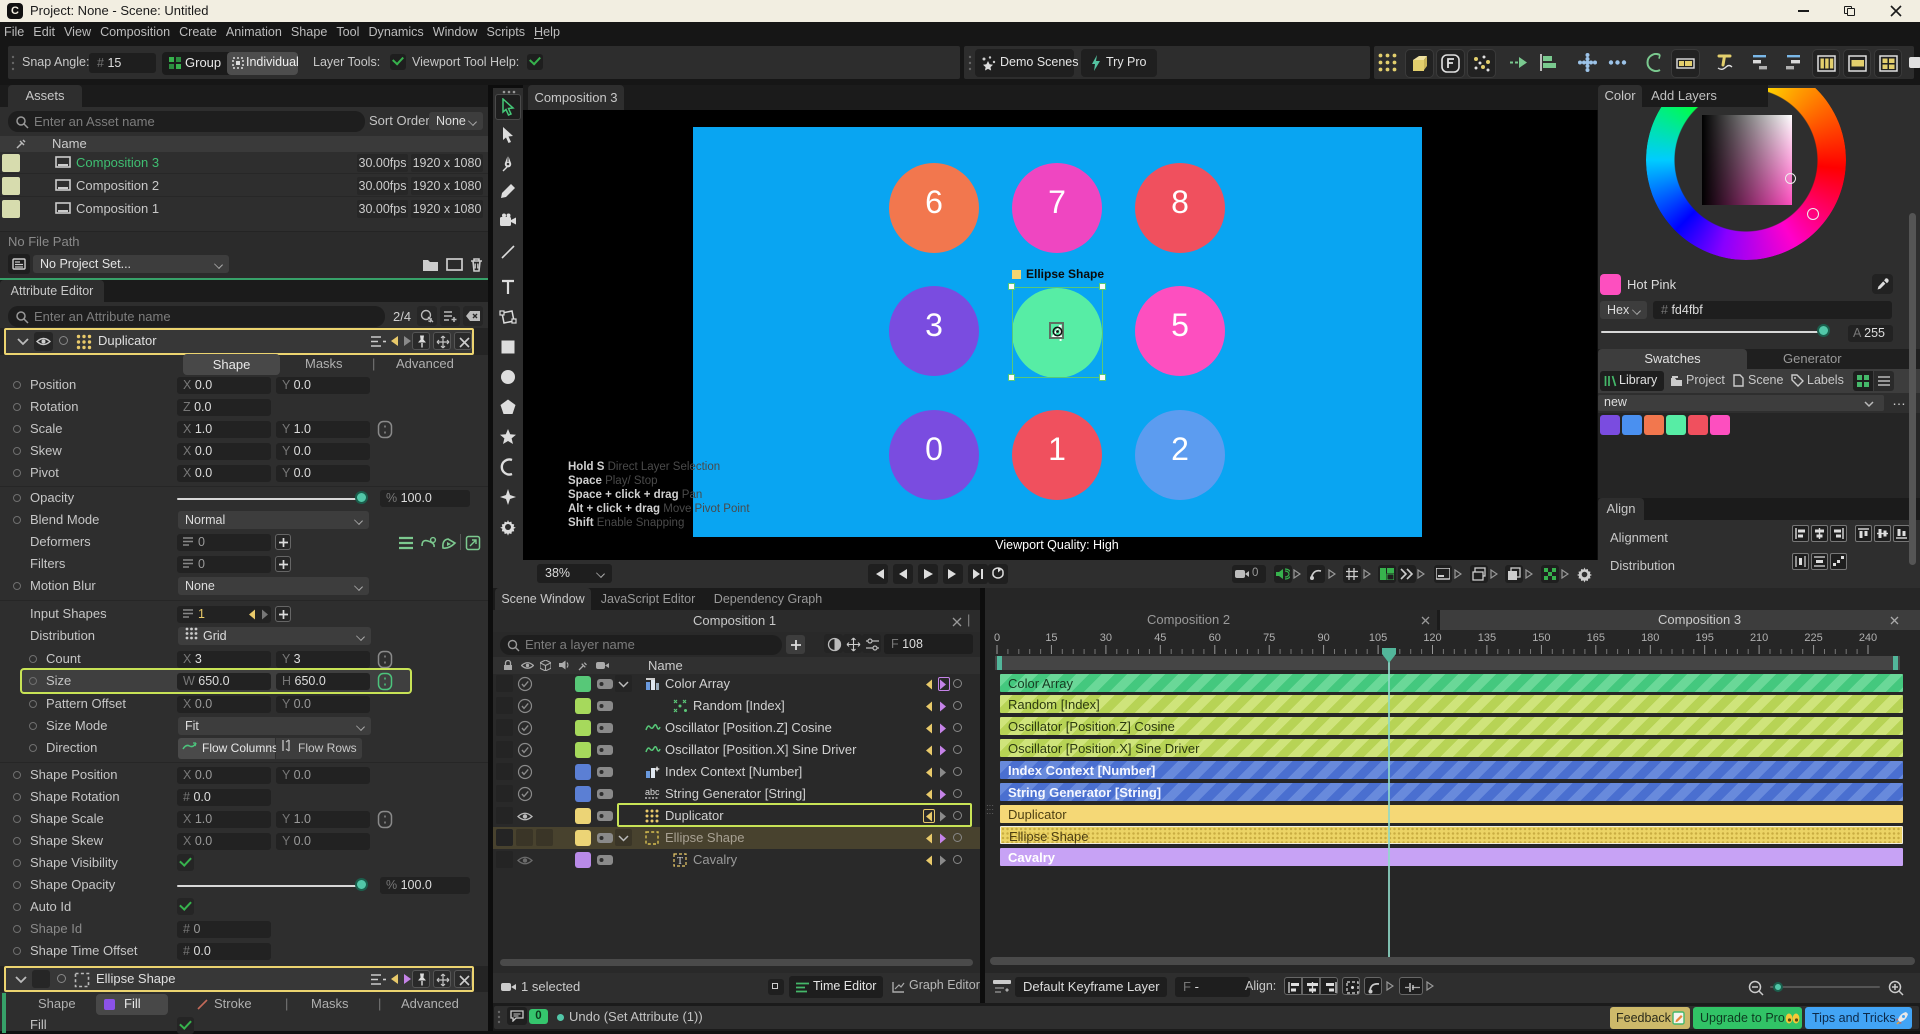  What do you see at coordinates (680, 861) in the screenshot?
I see `svg-text: T` at bounding box center [680, 861].